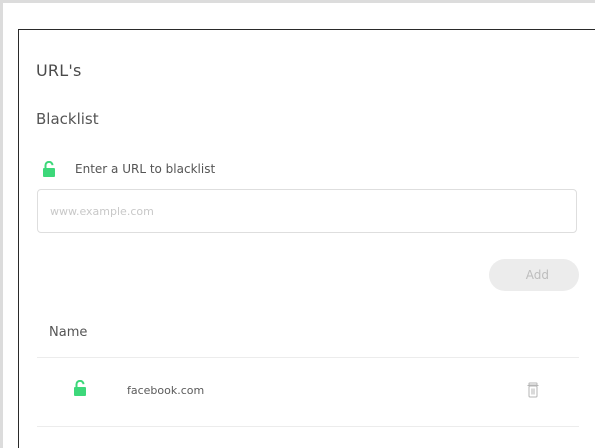 This screenshot has height=448, width=595. Describe the element at coordinates (68, 332) in the screenshot. I see `column-header-name: Name` at that location.